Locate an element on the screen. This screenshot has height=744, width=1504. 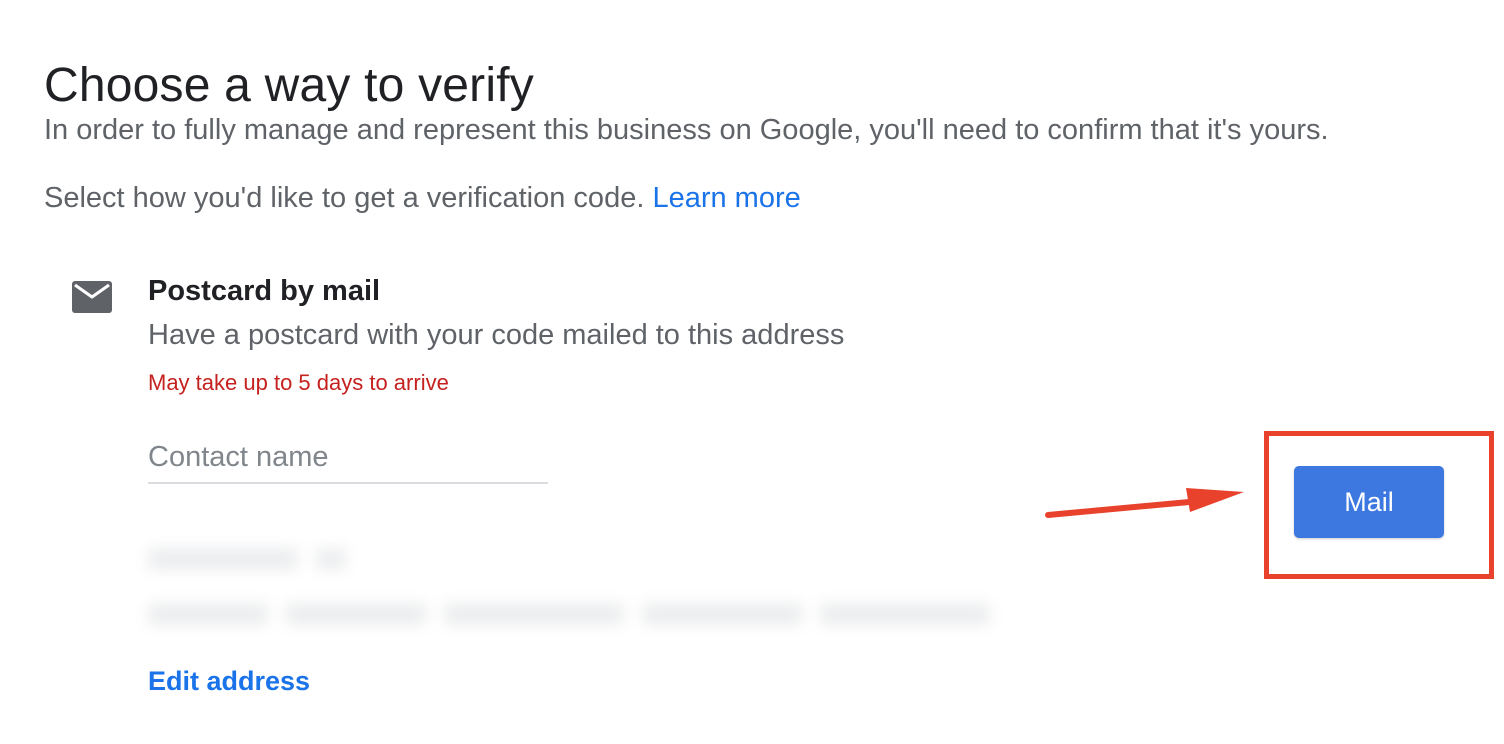
option-title: Postcard by mail is located at coordinates (264, 291).